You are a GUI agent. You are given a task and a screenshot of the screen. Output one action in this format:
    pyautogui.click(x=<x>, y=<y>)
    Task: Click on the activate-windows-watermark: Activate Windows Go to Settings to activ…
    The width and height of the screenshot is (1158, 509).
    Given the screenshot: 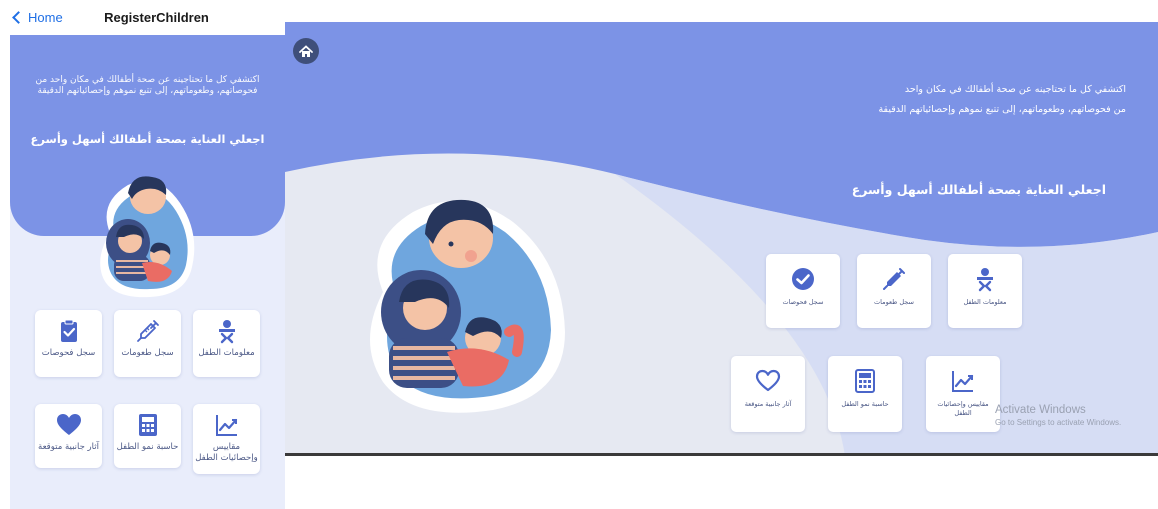 What is the action you would take?
    pyautogui.click(x=1058, y=415)
    